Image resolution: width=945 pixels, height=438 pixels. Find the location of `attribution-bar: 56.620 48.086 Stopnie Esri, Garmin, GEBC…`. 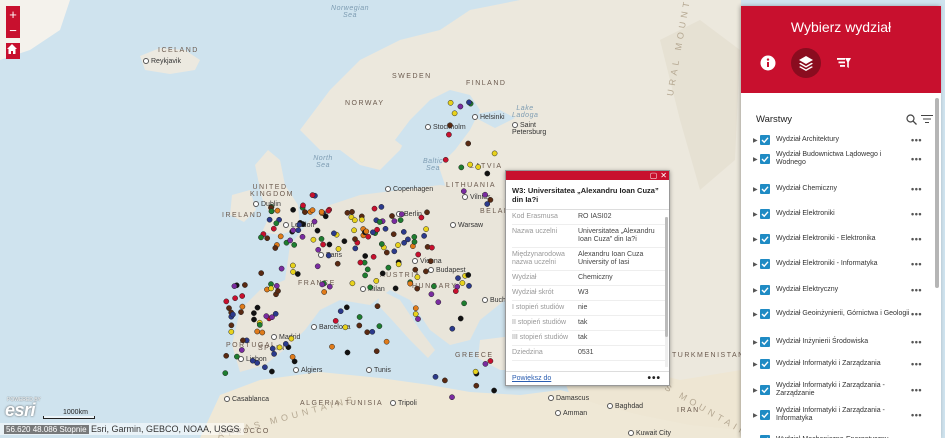

attribution-bar: 56.620 48.086 Stopnie Esri, Garmin, GEBC… is located at coordinates (122, 429).